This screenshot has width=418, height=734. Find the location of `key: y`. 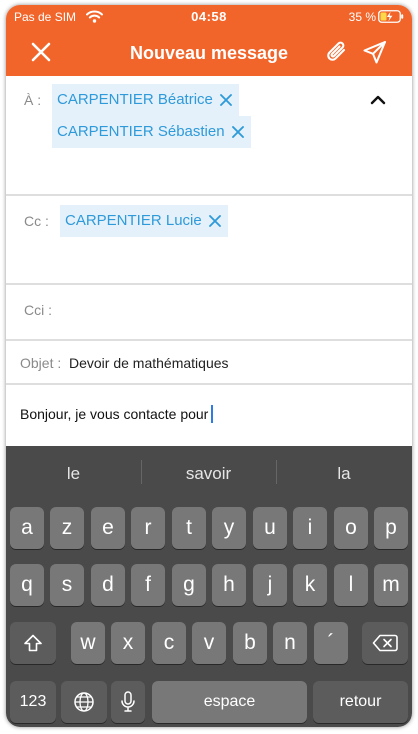

key: y is located at coordinates (229, 528).